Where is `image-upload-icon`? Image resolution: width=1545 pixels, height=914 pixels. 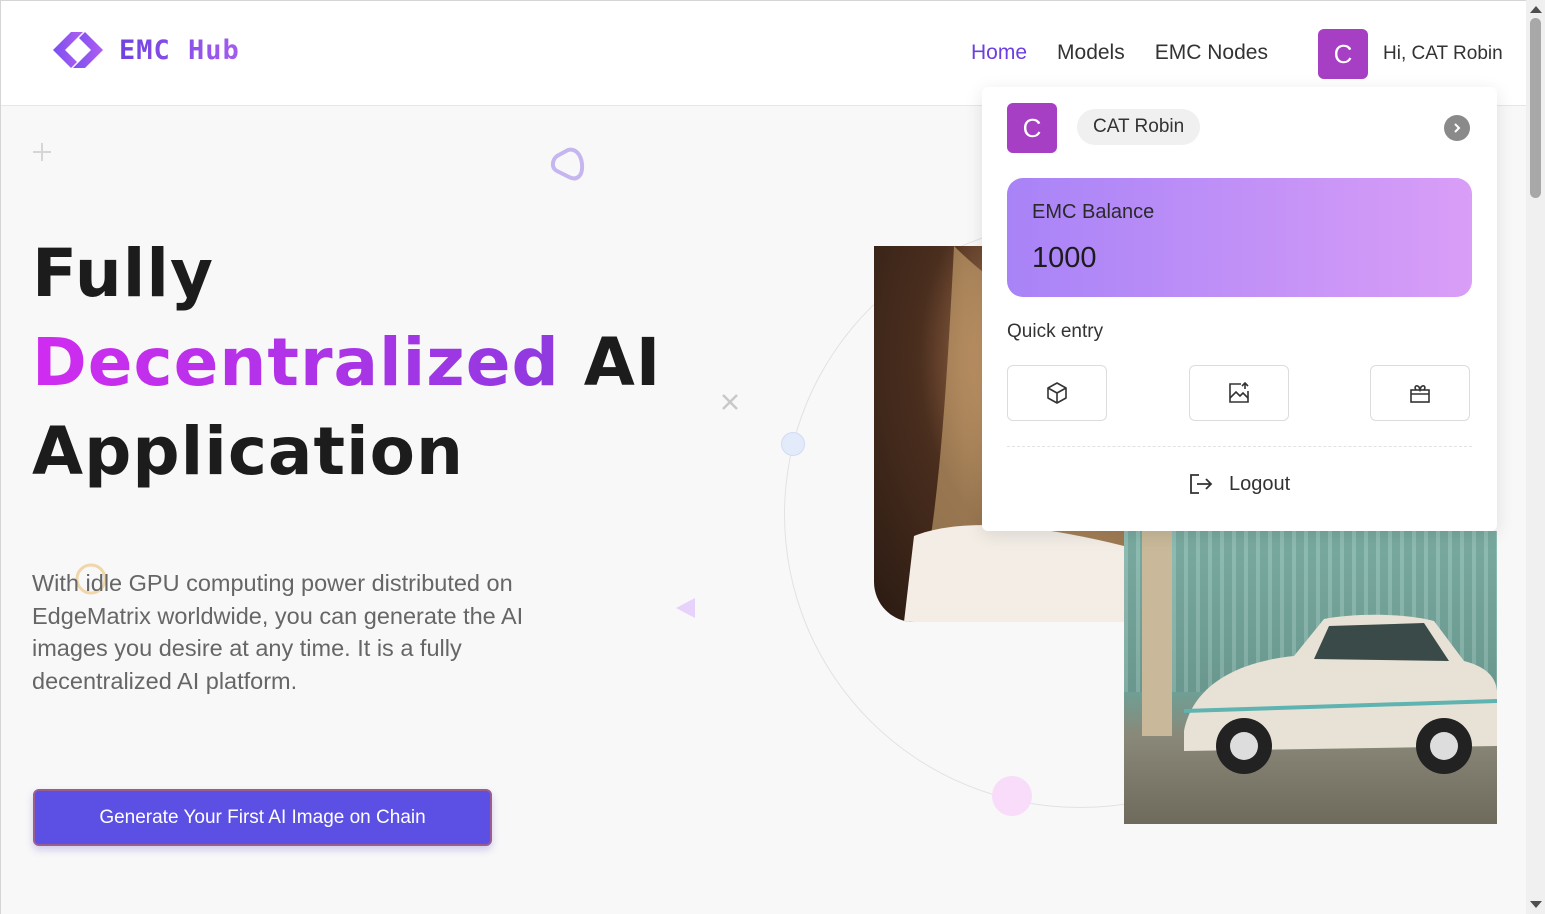 image-upload-icon is located at coordinates (1239, 392).